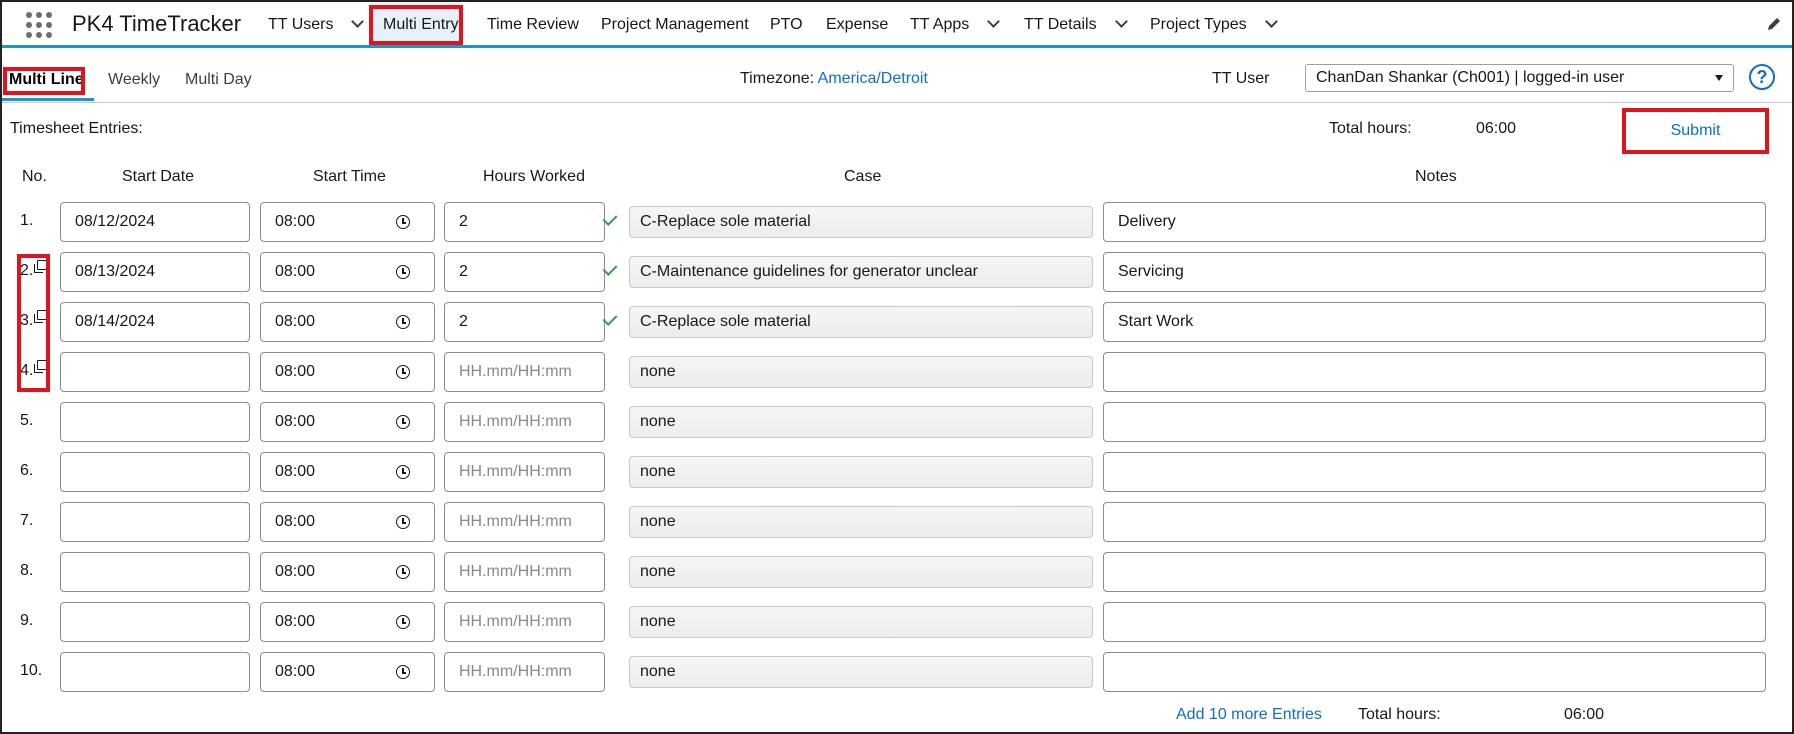  Describe the element at coordinates (39, 25) in the screenshot. I see `app-launcher-icon` at that location.